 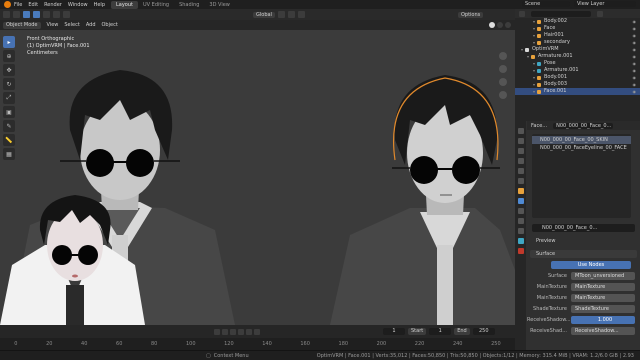 What do you see at coordinates (577, 63) in the screenshot?
I see `outliner-row: ▾ Pose ◉` at bounding box center [577, 63].